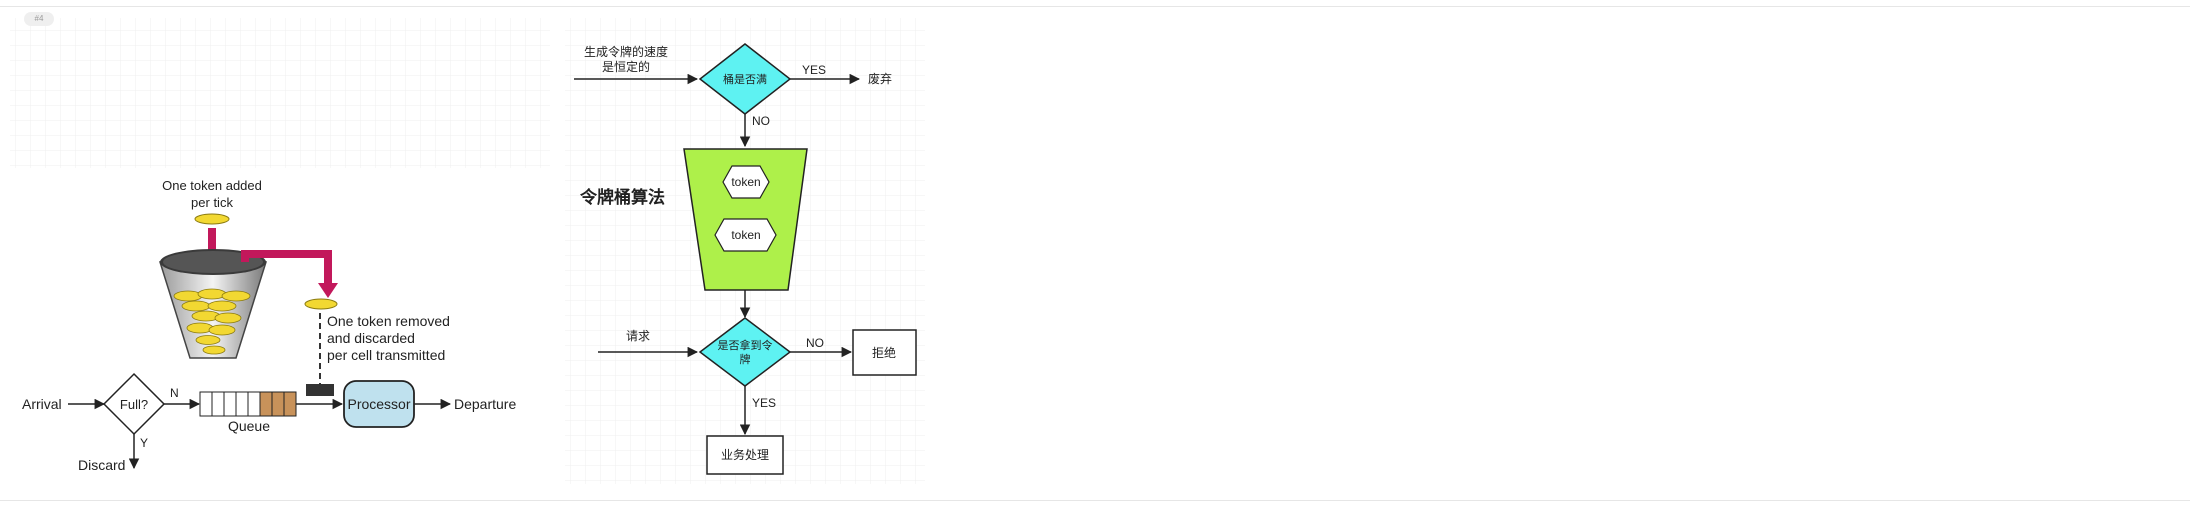 The height and width of the screenshot is (505, 2190). Describe the element at coordinates (212, 185) in the screenshot. I see `added-label-line1: One token added` at that location.